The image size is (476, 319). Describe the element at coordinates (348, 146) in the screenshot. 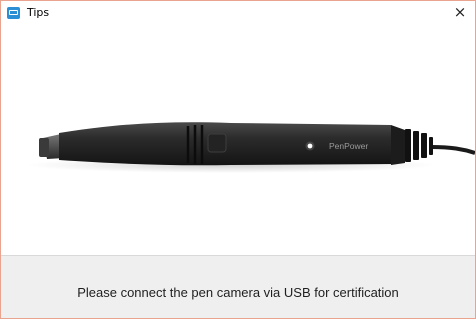

I see `brand-text: PenPower` at that location.